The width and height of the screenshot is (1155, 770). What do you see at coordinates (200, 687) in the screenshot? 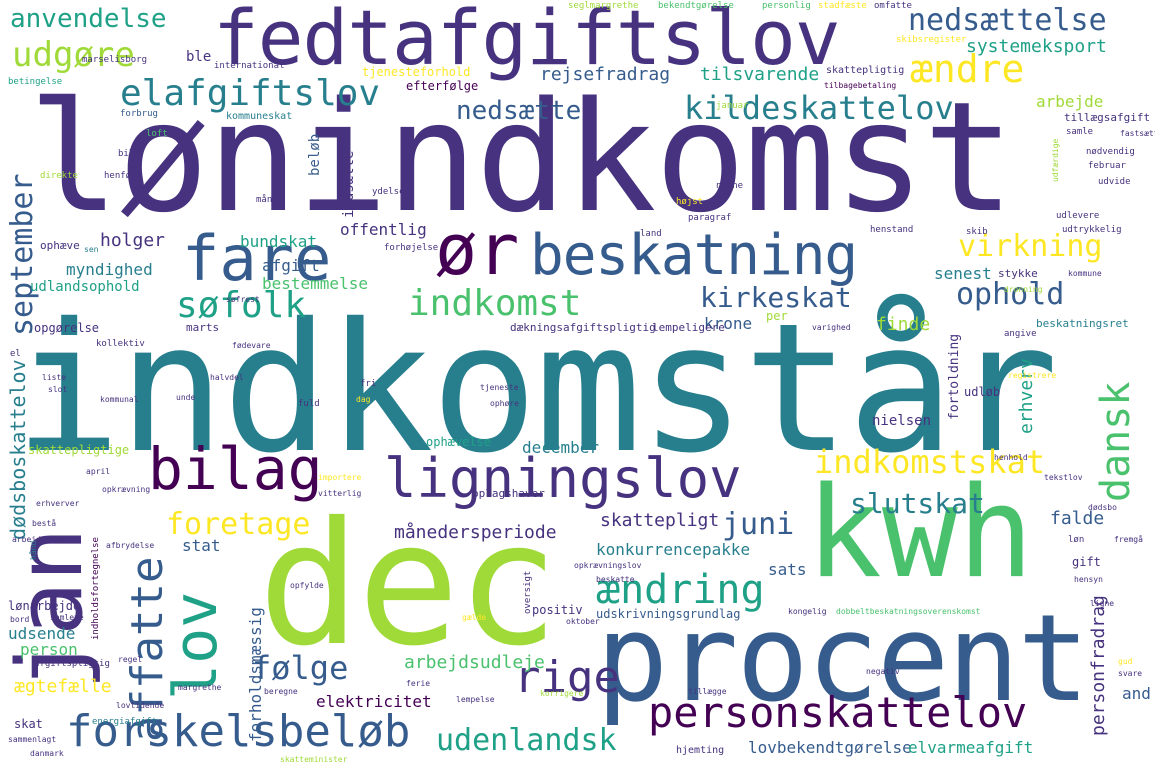
I see `word-margrethe: margrethe` at bounding box center [200, 687].